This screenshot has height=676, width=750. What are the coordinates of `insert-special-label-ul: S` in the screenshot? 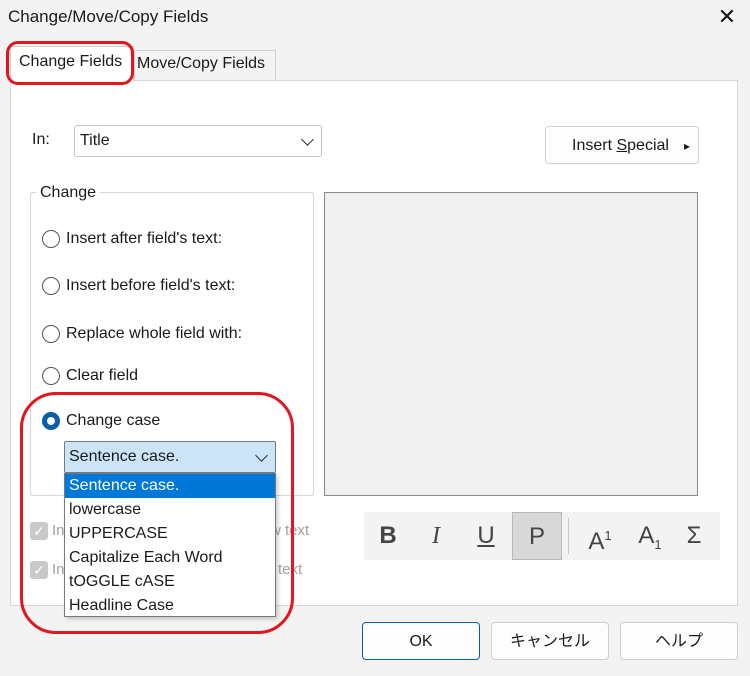 It's located at (622, 145).